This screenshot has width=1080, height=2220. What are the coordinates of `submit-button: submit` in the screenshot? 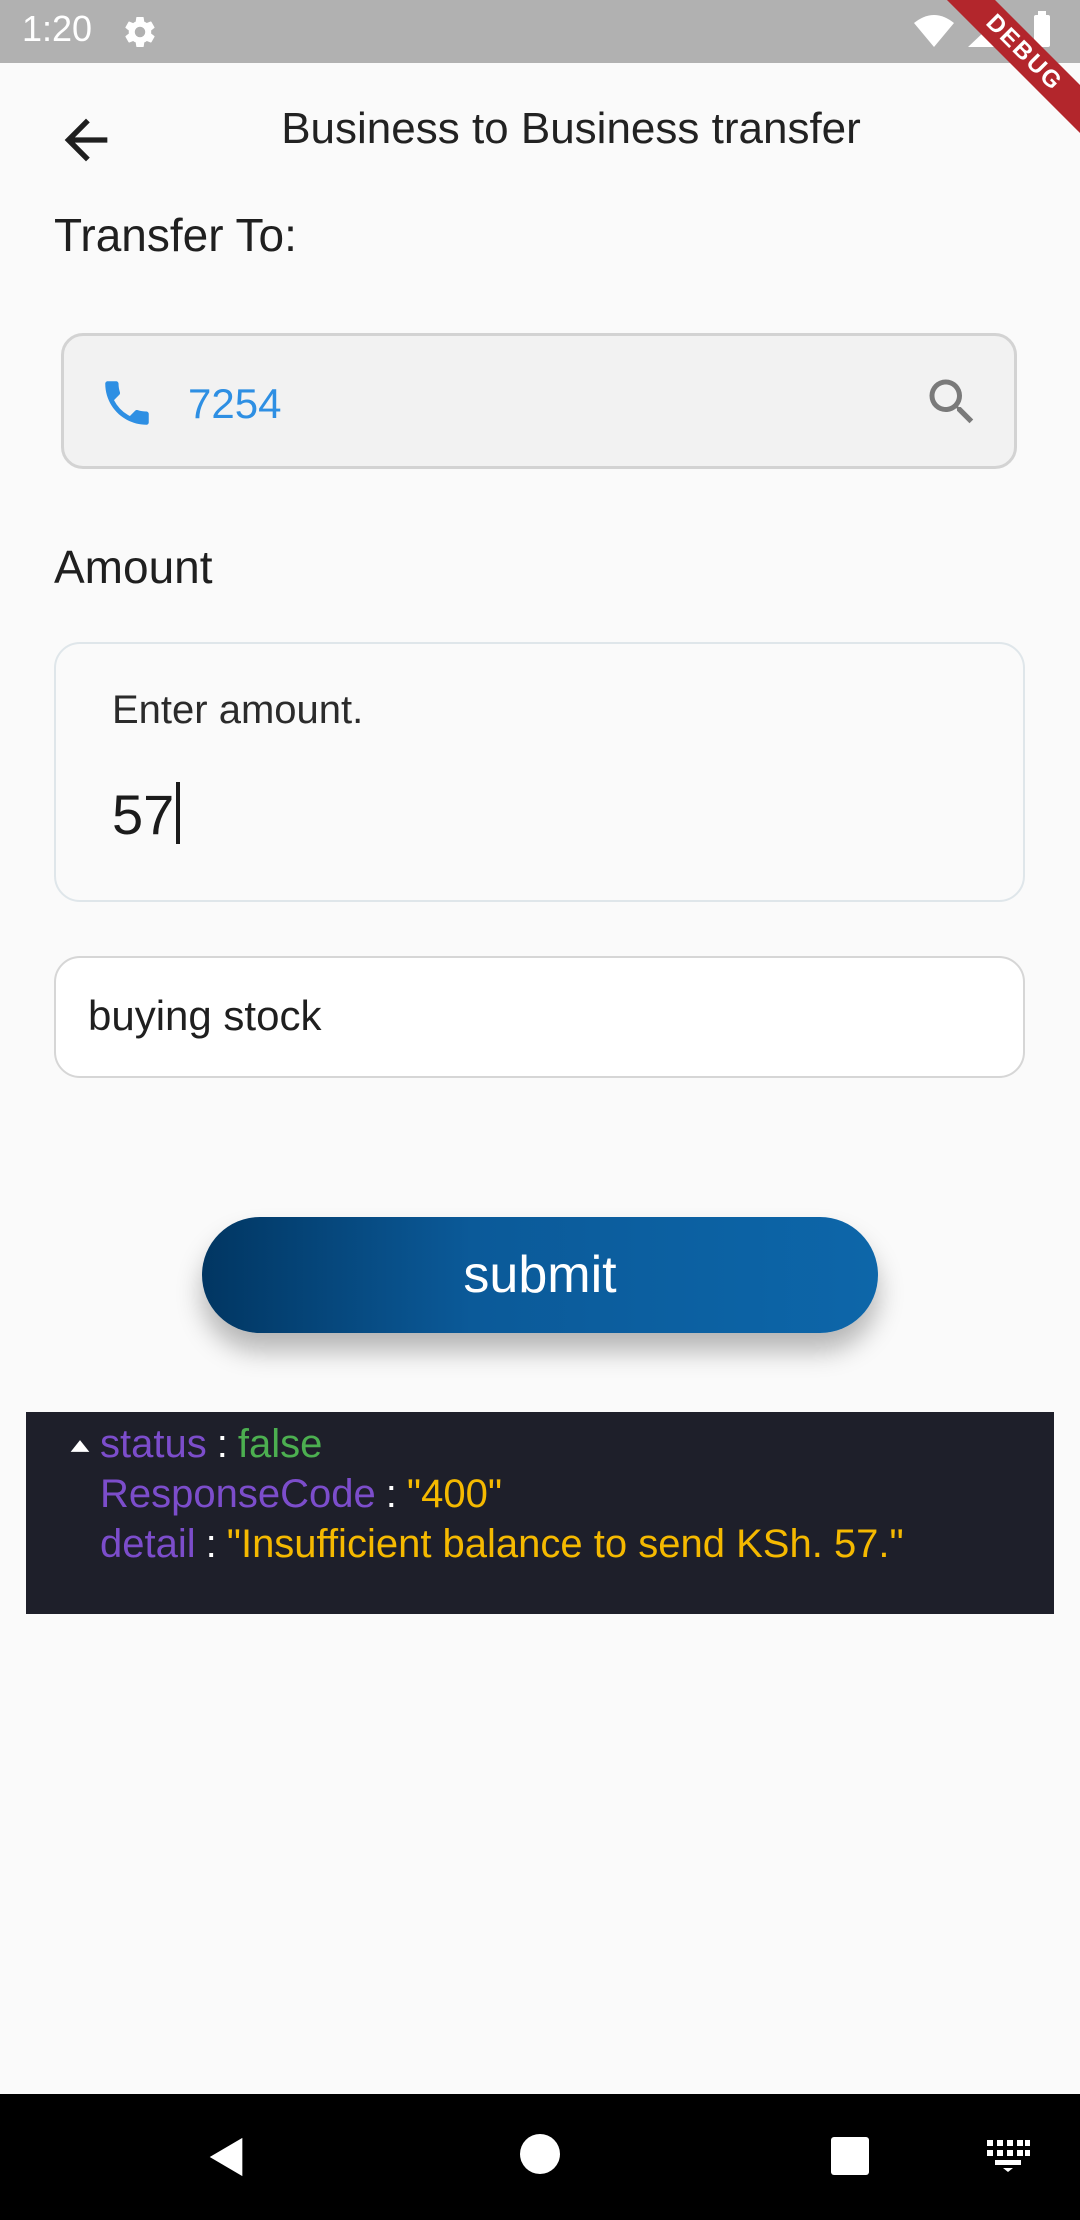 It's located at (540, 1275).